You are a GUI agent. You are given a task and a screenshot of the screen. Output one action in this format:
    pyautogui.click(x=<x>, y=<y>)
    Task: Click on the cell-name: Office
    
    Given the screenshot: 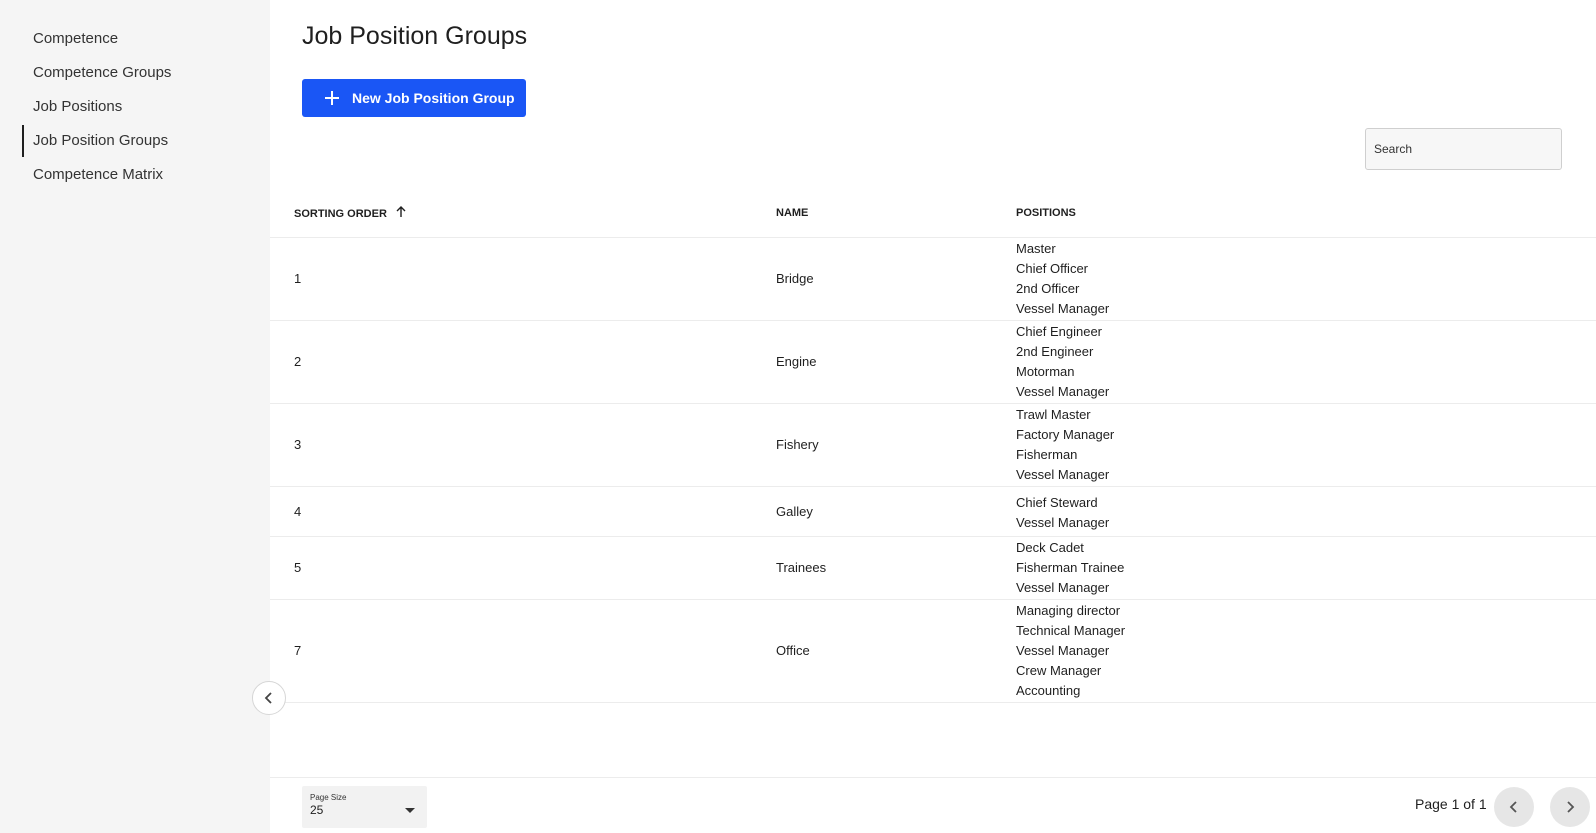 What is the action you would take?
    pyautogui.click(x=896, y=651)
    